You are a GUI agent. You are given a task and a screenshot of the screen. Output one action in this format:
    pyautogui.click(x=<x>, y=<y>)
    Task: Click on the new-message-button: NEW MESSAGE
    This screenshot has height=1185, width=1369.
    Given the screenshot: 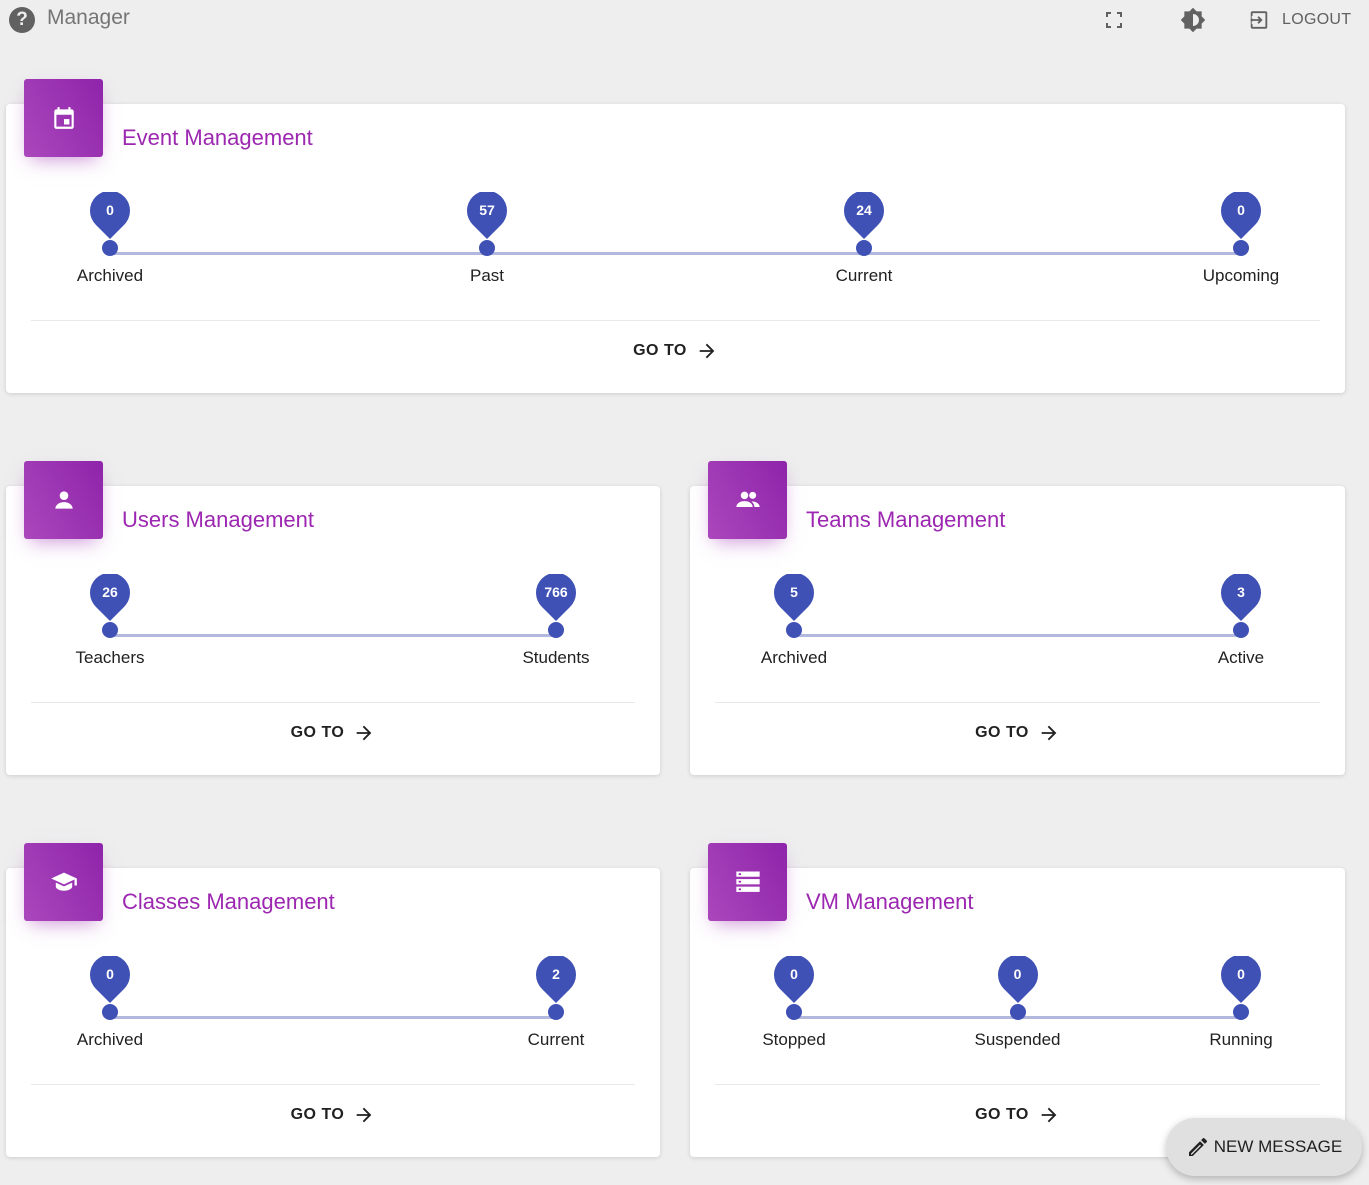 What is the action you would take?
    pyautogui.click(x=1264, y=1147)
    